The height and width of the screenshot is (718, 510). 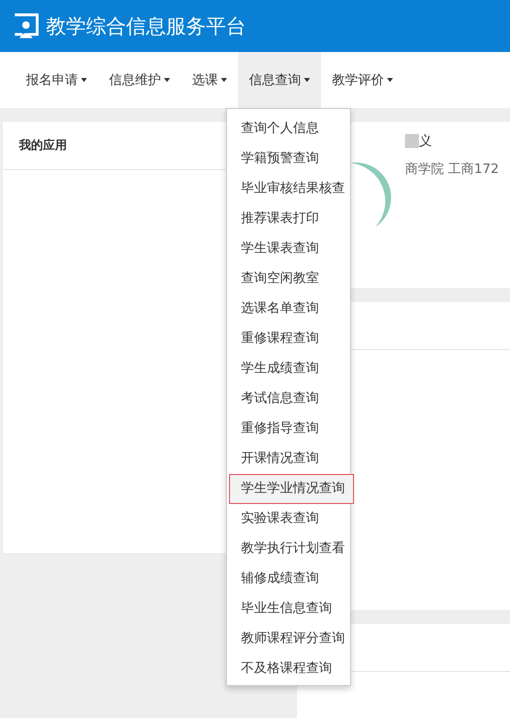 I want to click on nav-tab: 教学评价, so click(x=362, y=80).